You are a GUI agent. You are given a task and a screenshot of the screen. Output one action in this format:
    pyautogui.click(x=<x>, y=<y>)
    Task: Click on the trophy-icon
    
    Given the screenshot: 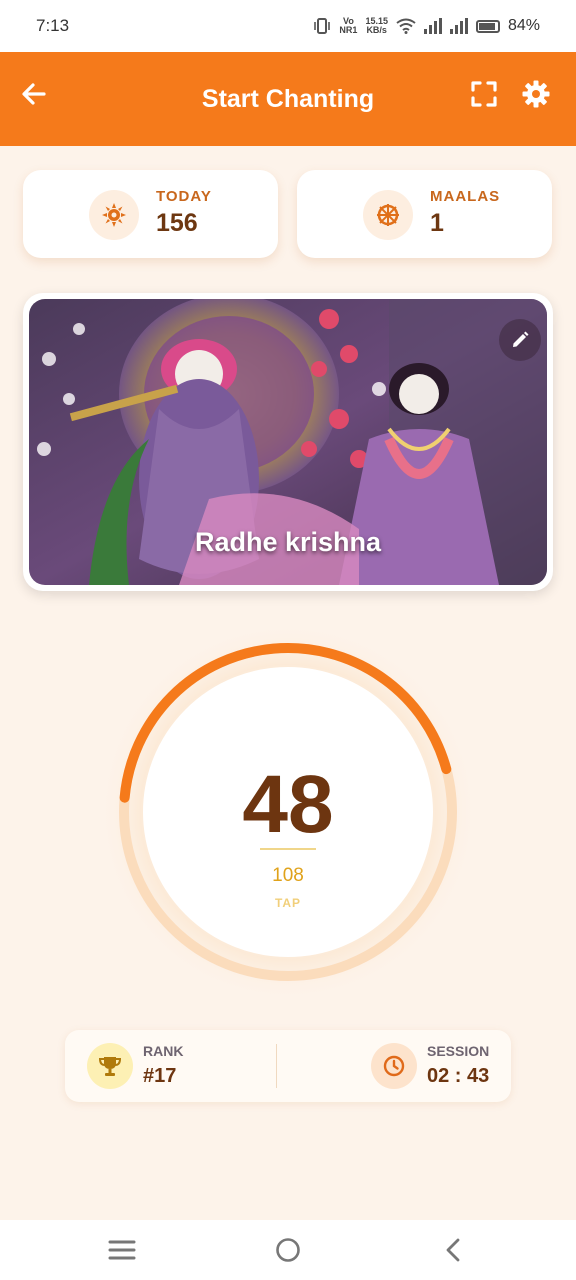 What is the action you would take?
    pyautogui.click(x=110, y=1066)
    